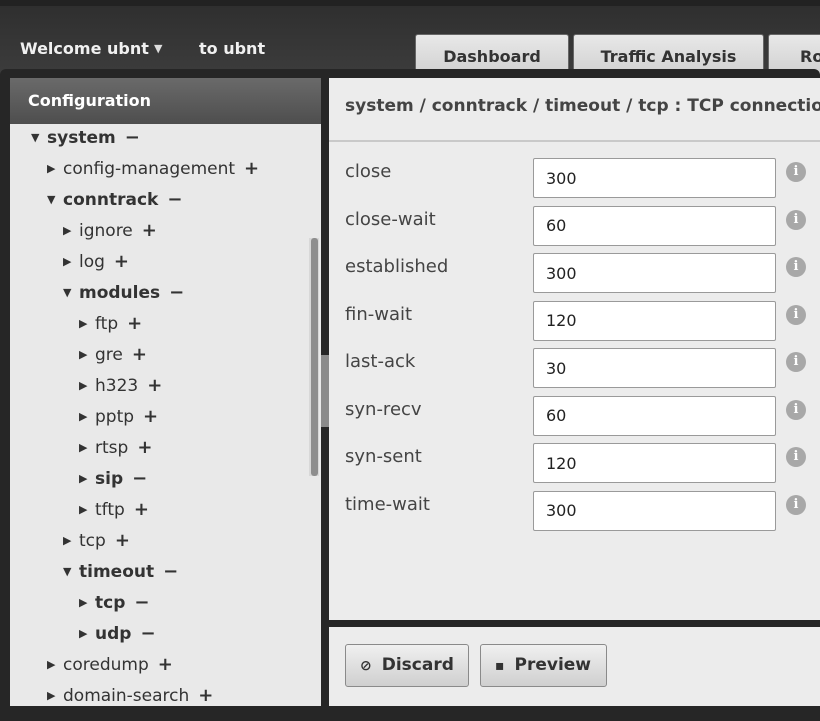 This screenshot has height=721, width=820. What do you see at coordinates (113, 634) in the screenshot?
I see `tree-node-label: udp` at bounding box center [113, 634].